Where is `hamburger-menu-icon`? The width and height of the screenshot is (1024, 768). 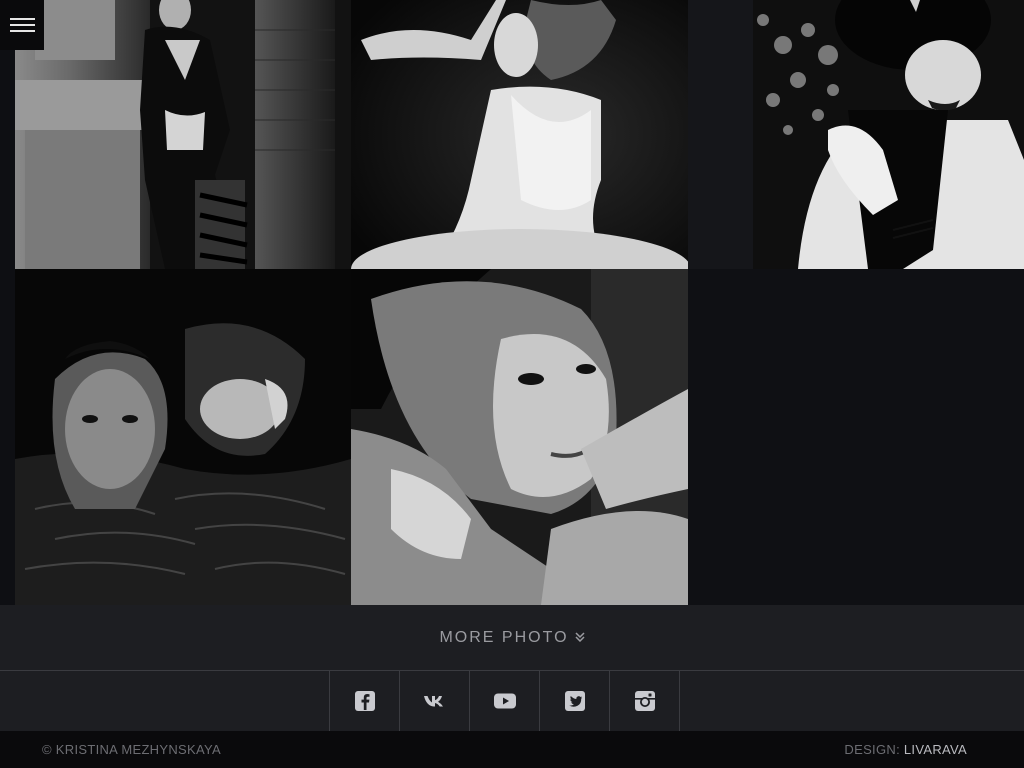
hamburger-menu-icon is located at coordinates (22, 25).